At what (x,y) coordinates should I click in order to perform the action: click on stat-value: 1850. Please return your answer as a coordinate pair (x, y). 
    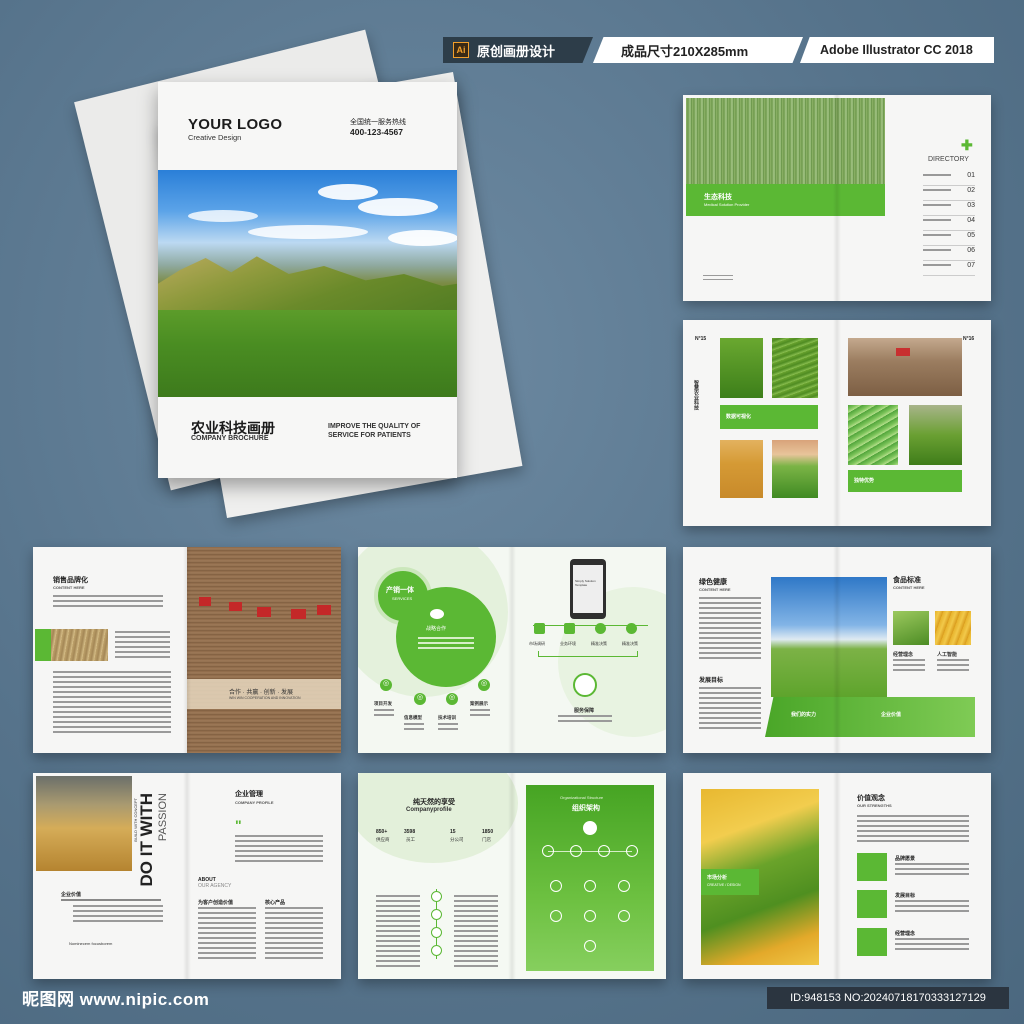
    Looking at the image, I should click on (488, 832).